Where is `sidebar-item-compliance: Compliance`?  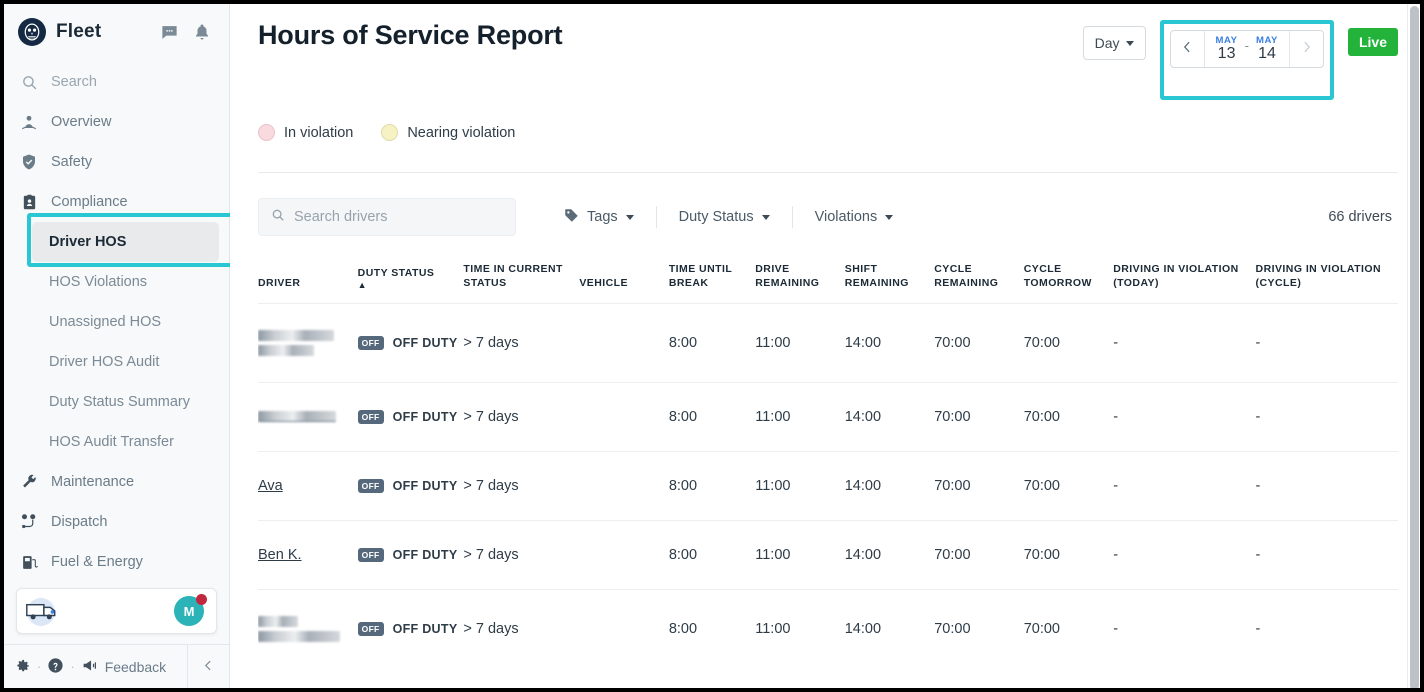 sidebar-item-compliance: Compliance is located at coordinates (116, 202).